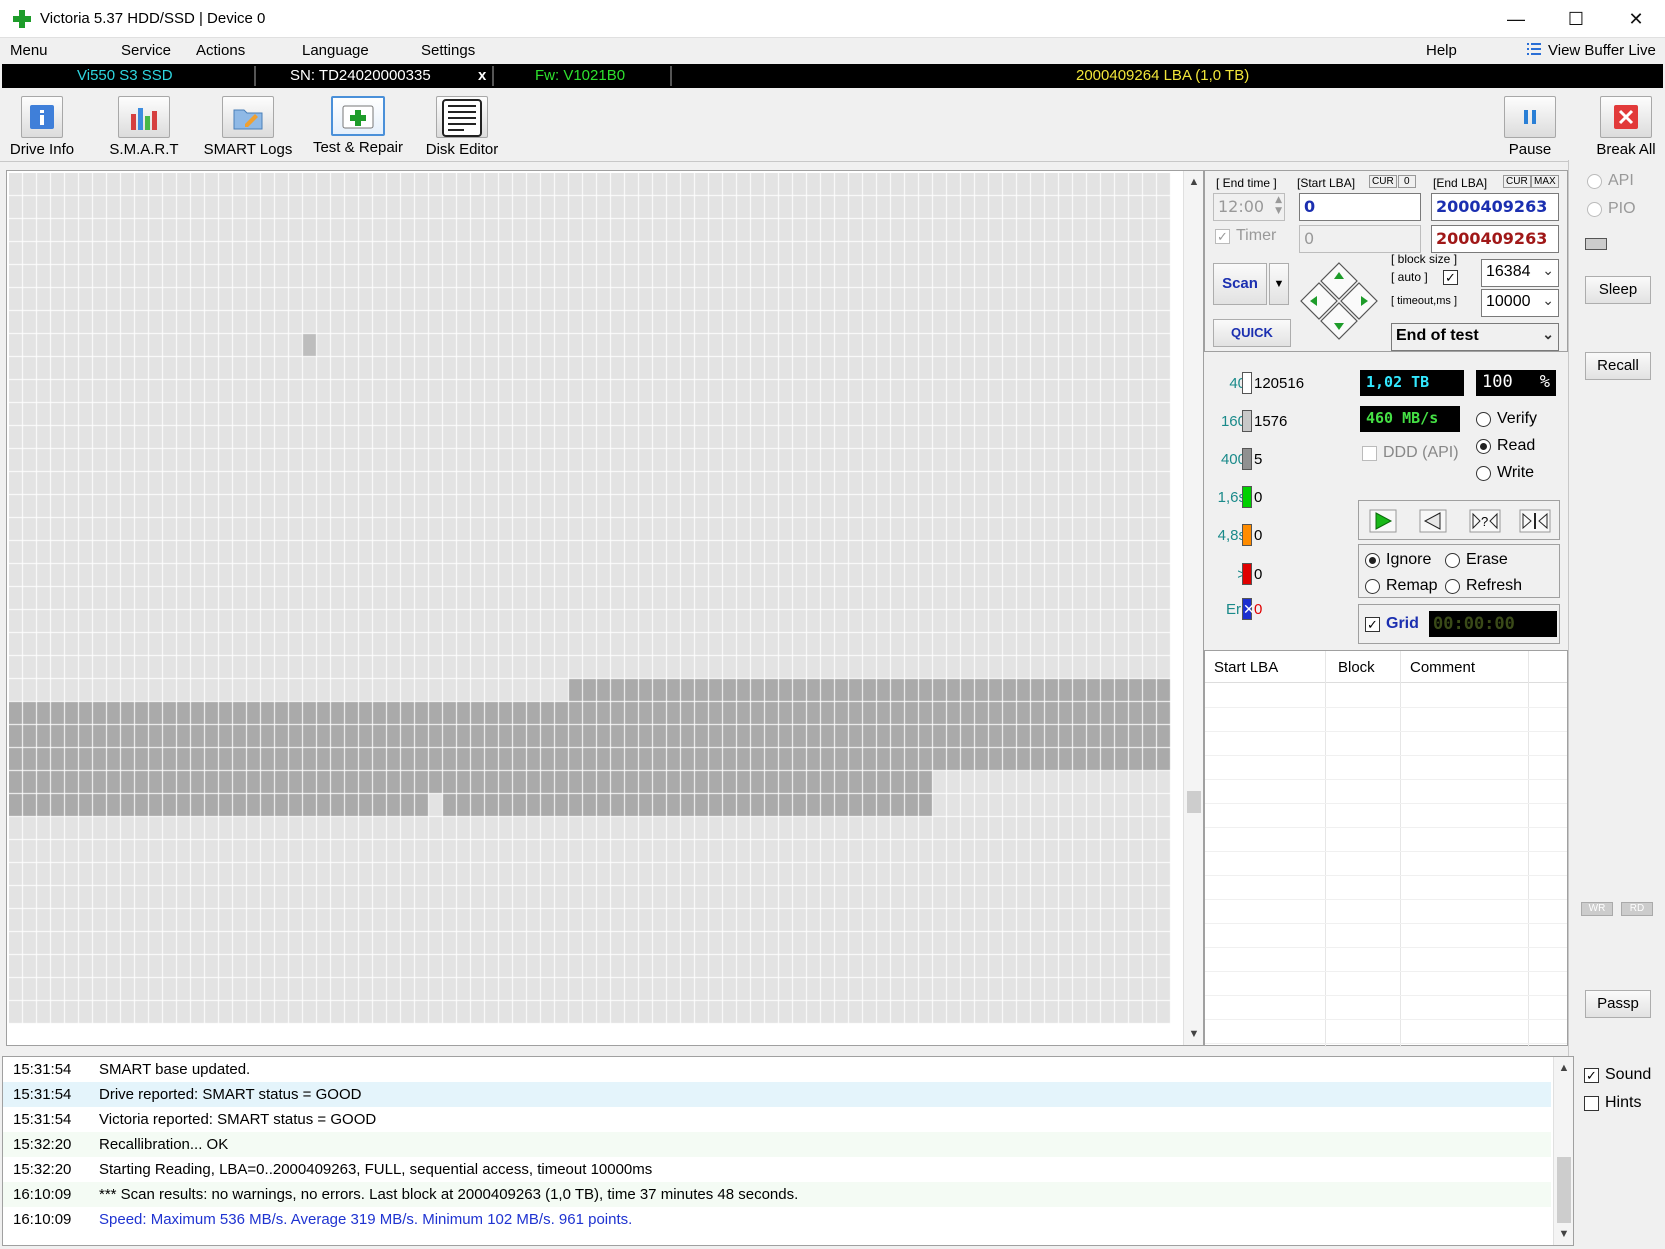 The image size is (1665, 1249). Describe the element at coordinates (1433, 521) in the screenshot. I see `rewind-icon` at that location.